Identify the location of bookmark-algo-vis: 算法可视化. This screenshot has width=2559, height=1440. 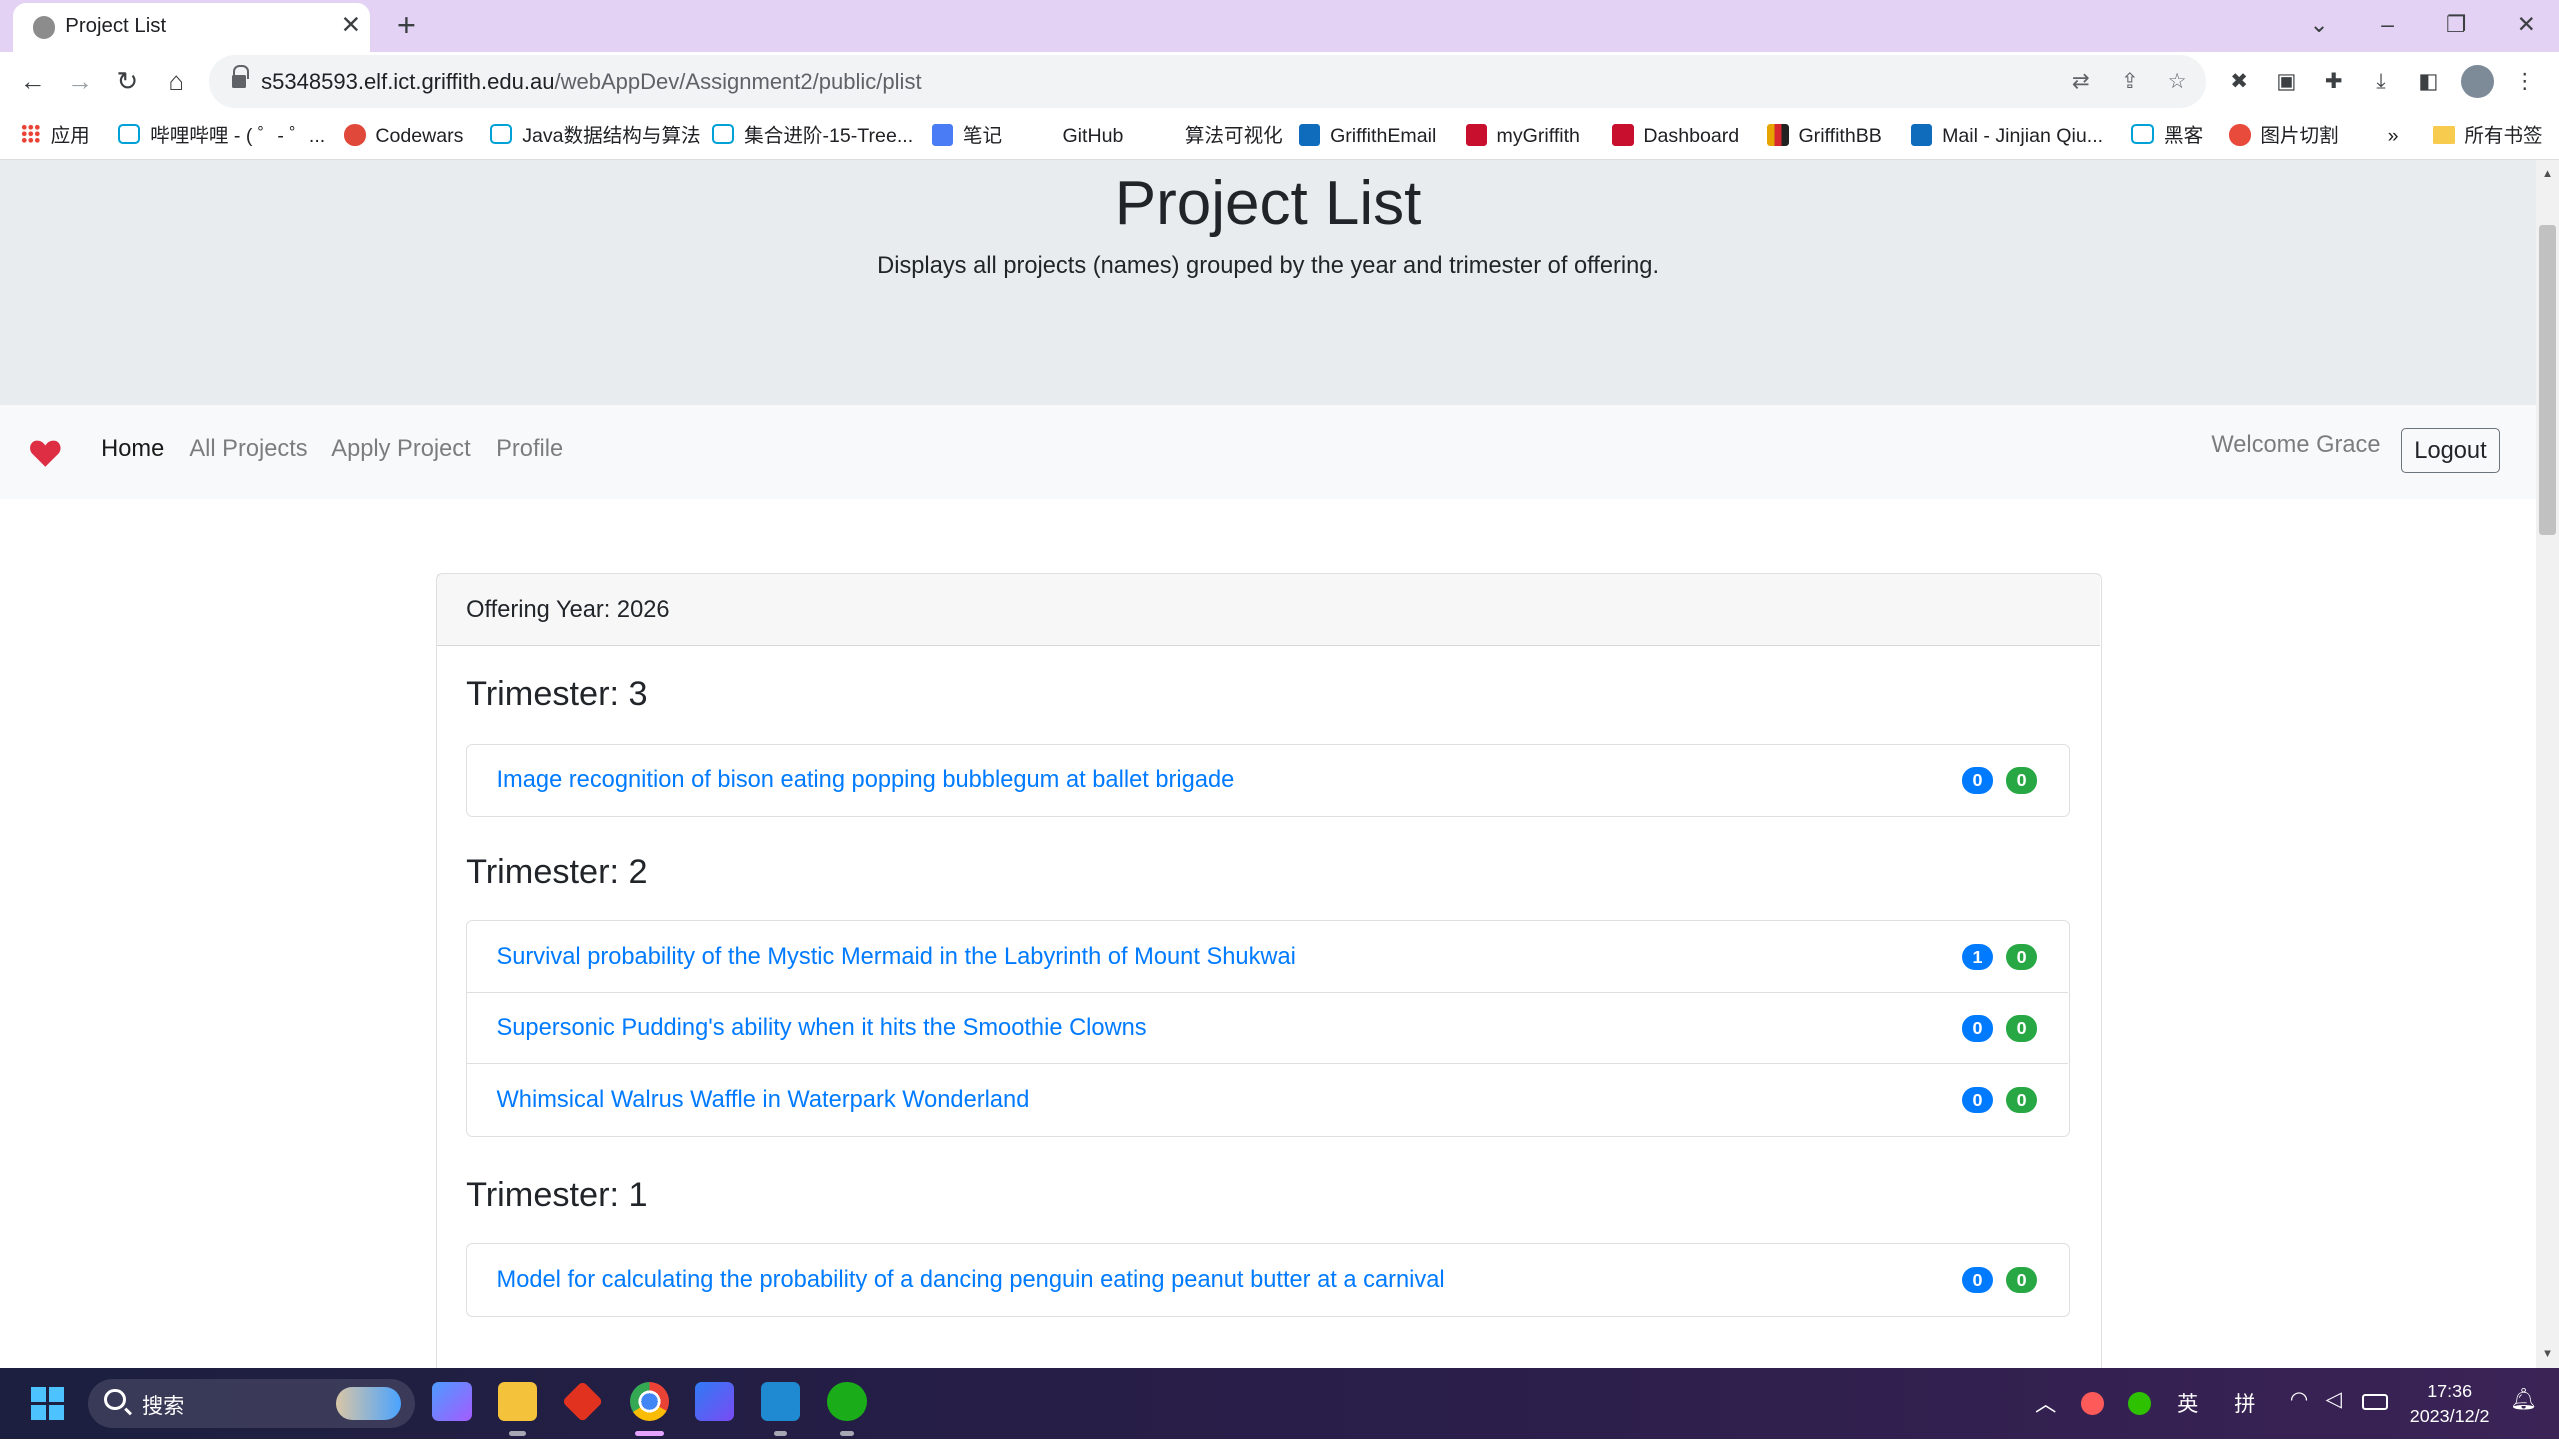
(1234, 136).